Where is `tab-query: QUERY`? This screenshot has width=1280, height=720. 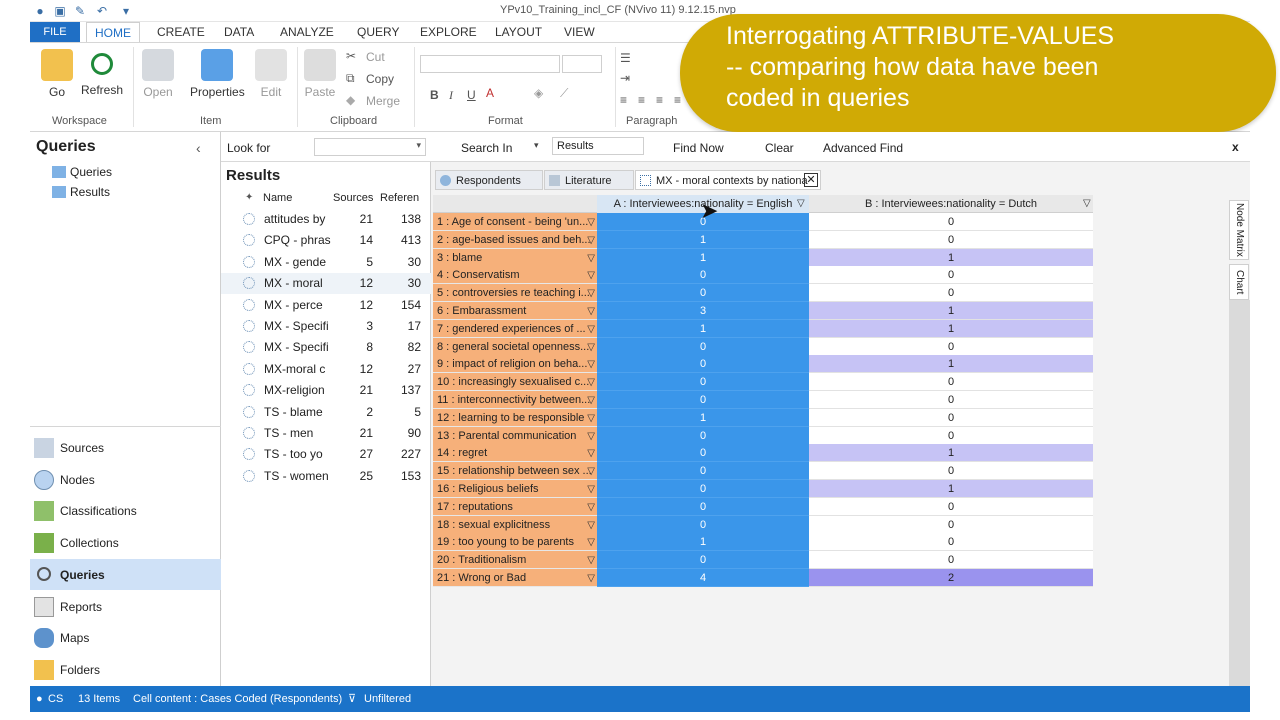
tab-query: QUERY is located at coordinates (378, 32).